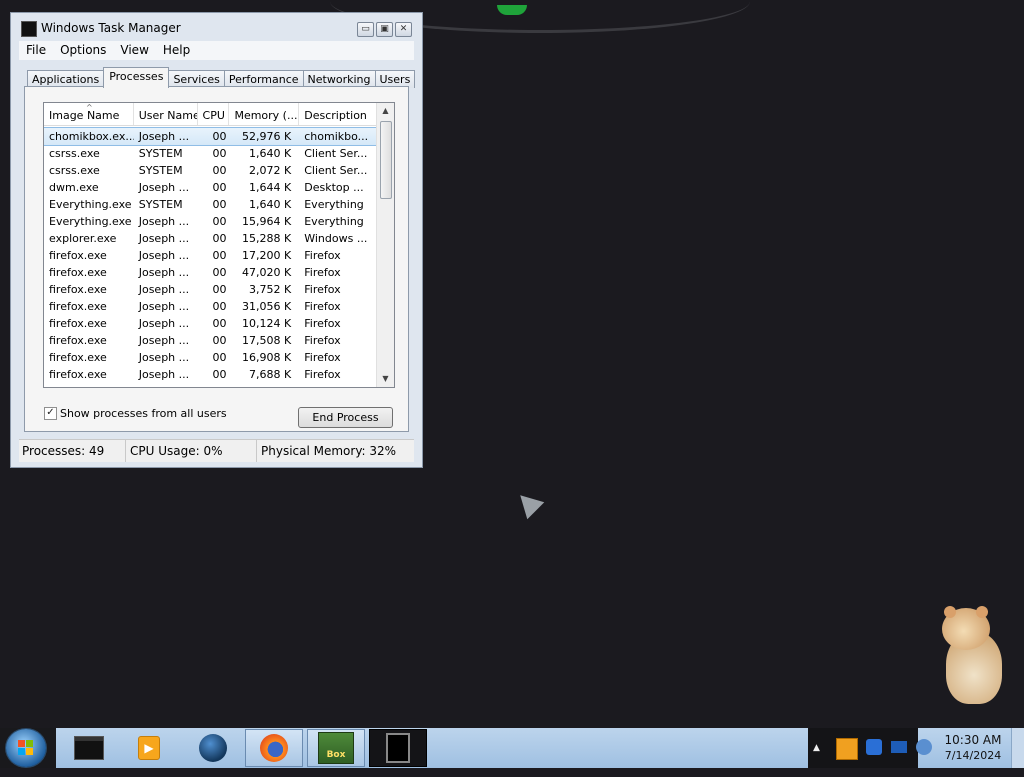  What do you see at coordinates (973, 740) in the screenshot?
I see `clock-time: 10:30 AM` at bounding box center [973, 740].